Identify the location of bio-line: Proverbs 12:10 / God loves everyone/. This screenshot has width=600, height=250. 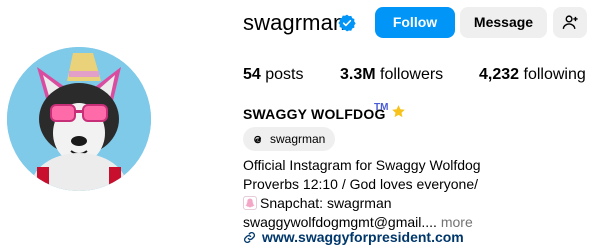
(361, 184).